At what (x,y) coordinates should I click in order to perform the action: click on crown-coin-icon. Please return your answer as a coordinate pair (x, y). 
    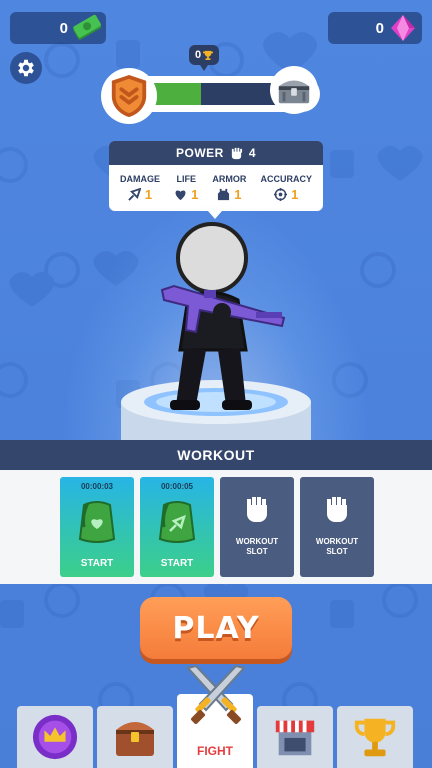
    Looking at the image, I should click on (55, 737).